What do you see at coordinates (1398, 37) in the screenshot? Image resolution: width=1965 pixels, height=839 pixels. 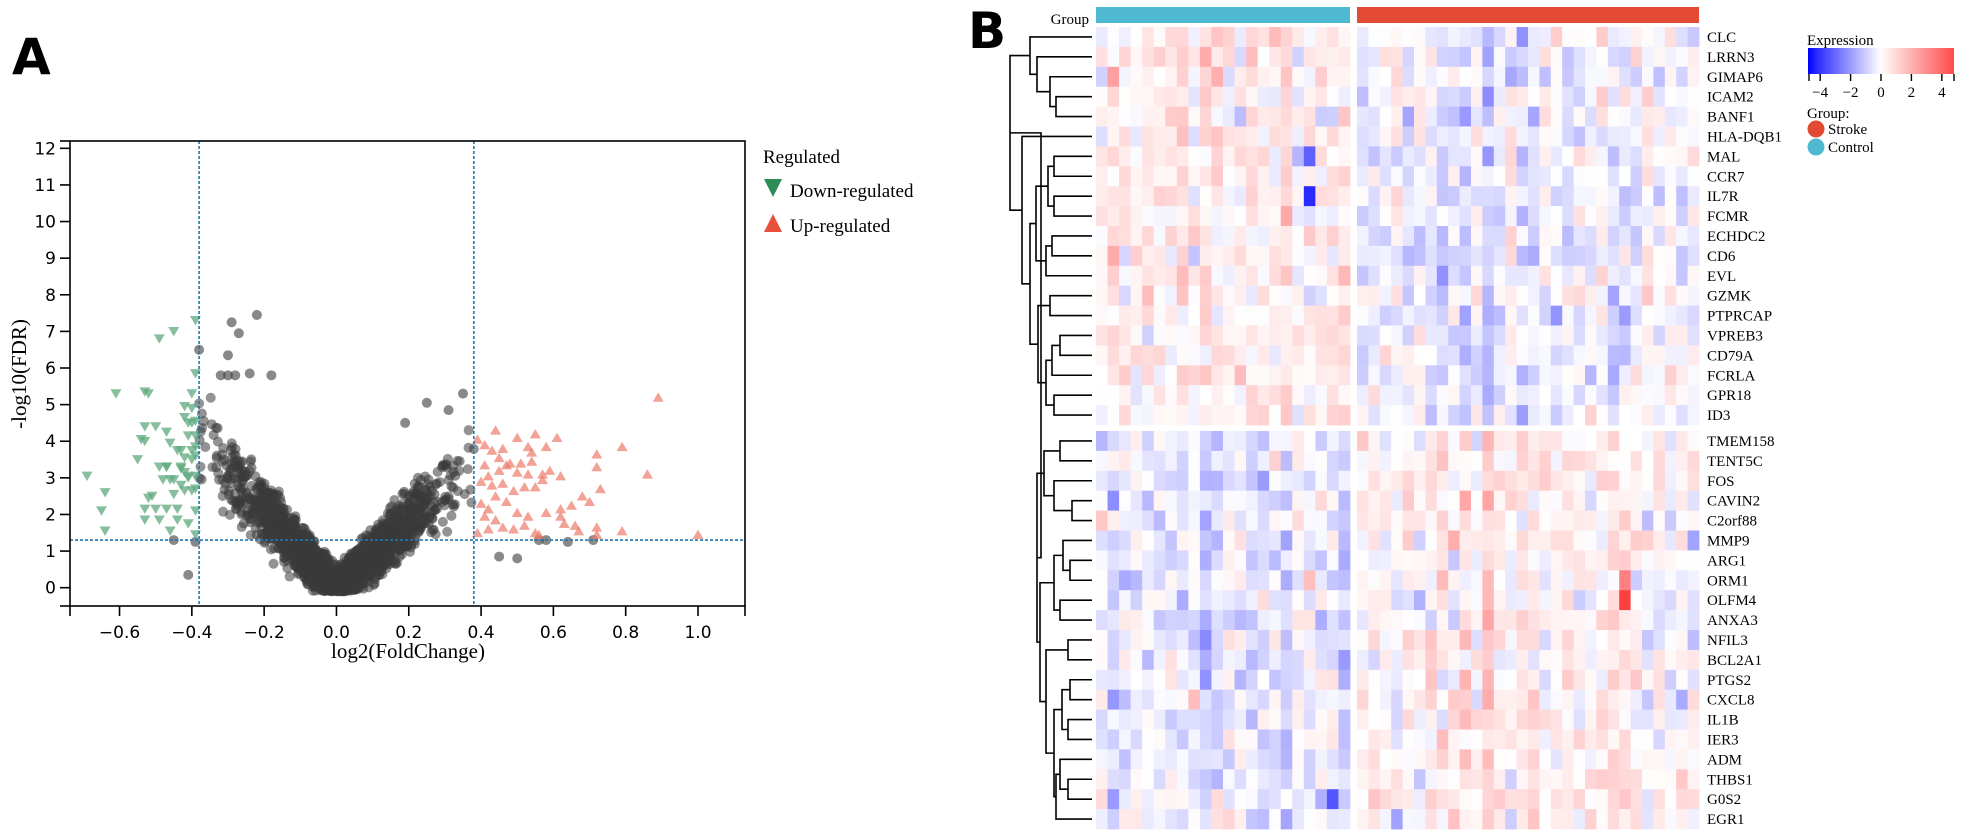 I see `heatmap-row-clc` at bounding box center [1398, 37].